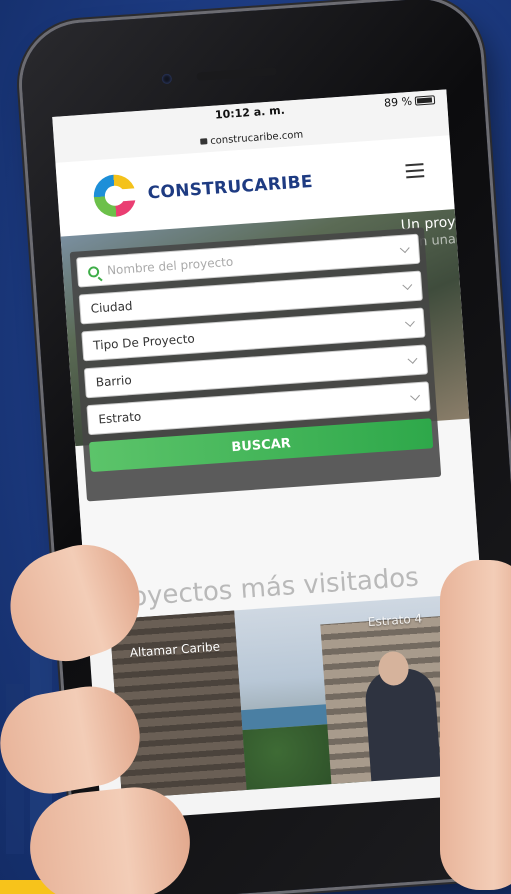  What do you see at coordinates (178, 704) in the screenshot?
I see `building-image` at bounding box center [178, 704].